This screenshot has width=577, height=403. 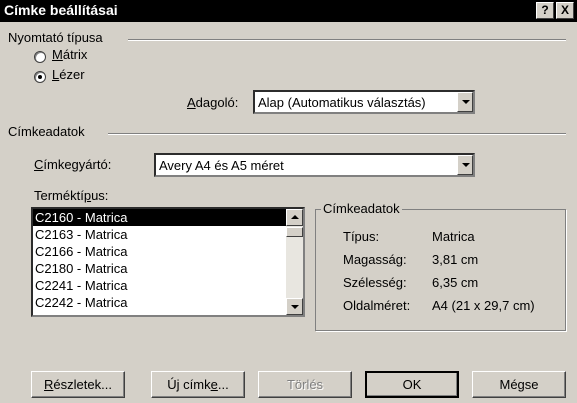 I want to click on window-title: Címke beállításai, so click(x=61, y=10).